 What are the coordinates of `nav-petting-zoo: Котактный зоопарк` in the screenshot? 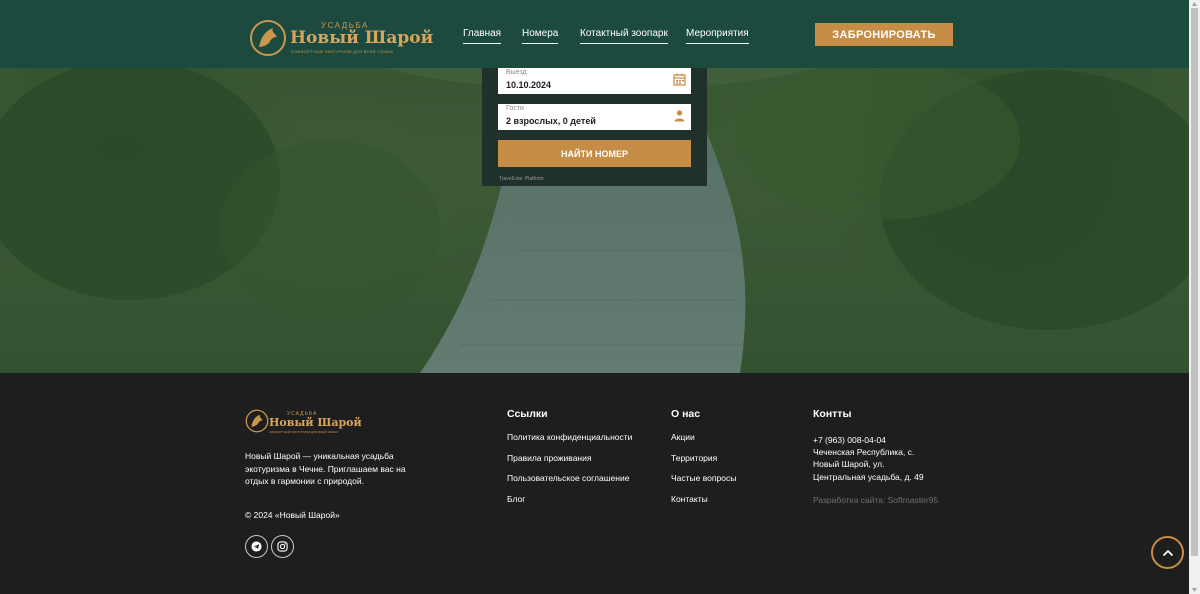 It's located at (624, 36).